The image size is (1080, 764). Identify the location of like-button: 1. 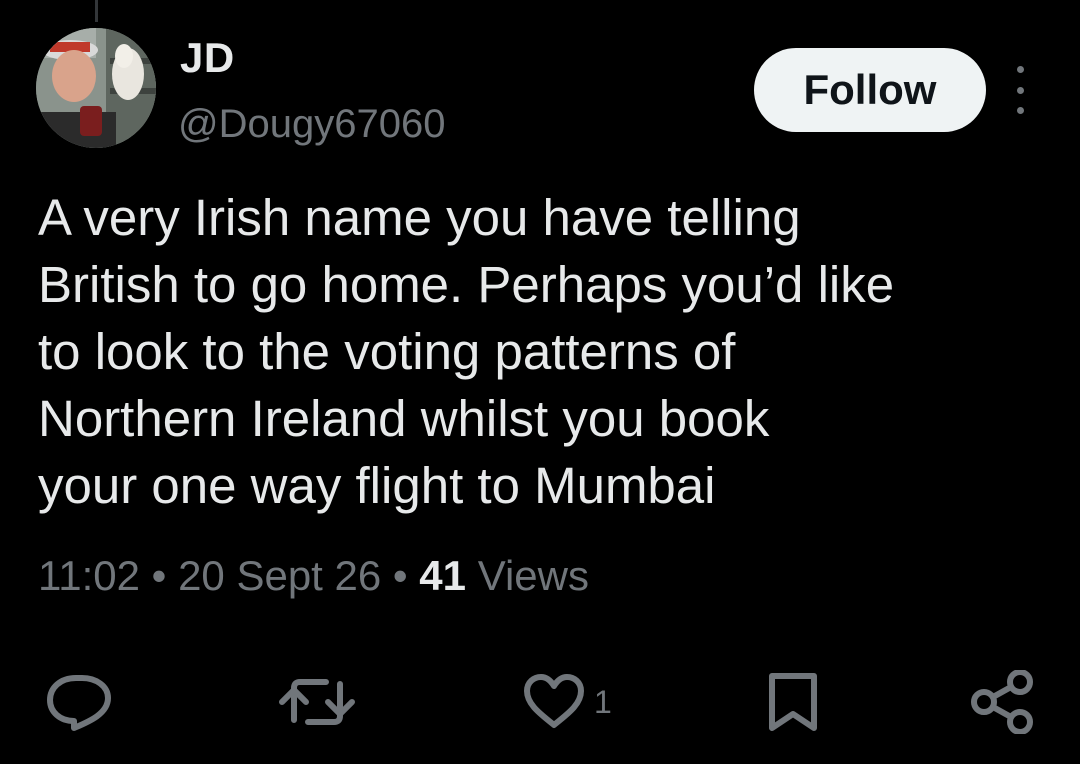
(567, 702).